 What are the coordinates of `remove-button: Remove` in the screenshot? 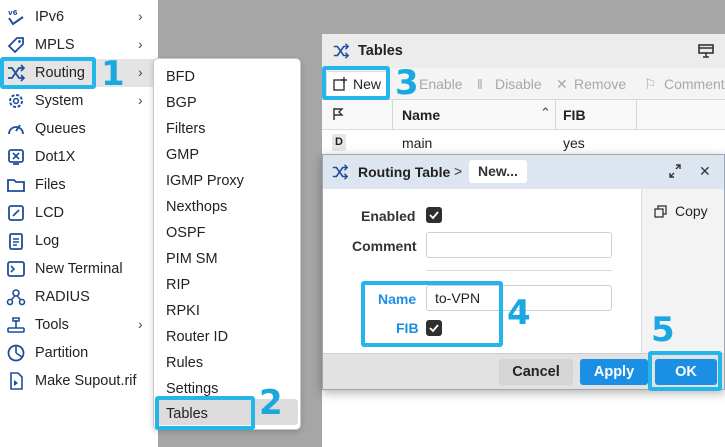 It's located at (600, 84).